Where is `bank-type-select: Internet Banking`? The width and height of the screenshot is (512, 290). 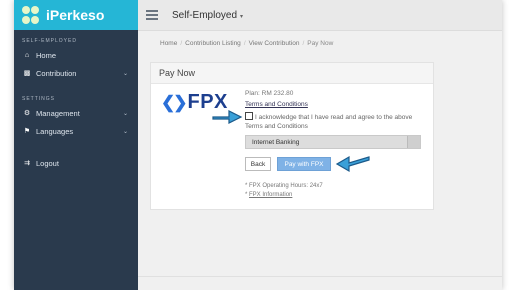
bank-type-select: Internet Banking is located at coordinates (333, 142).